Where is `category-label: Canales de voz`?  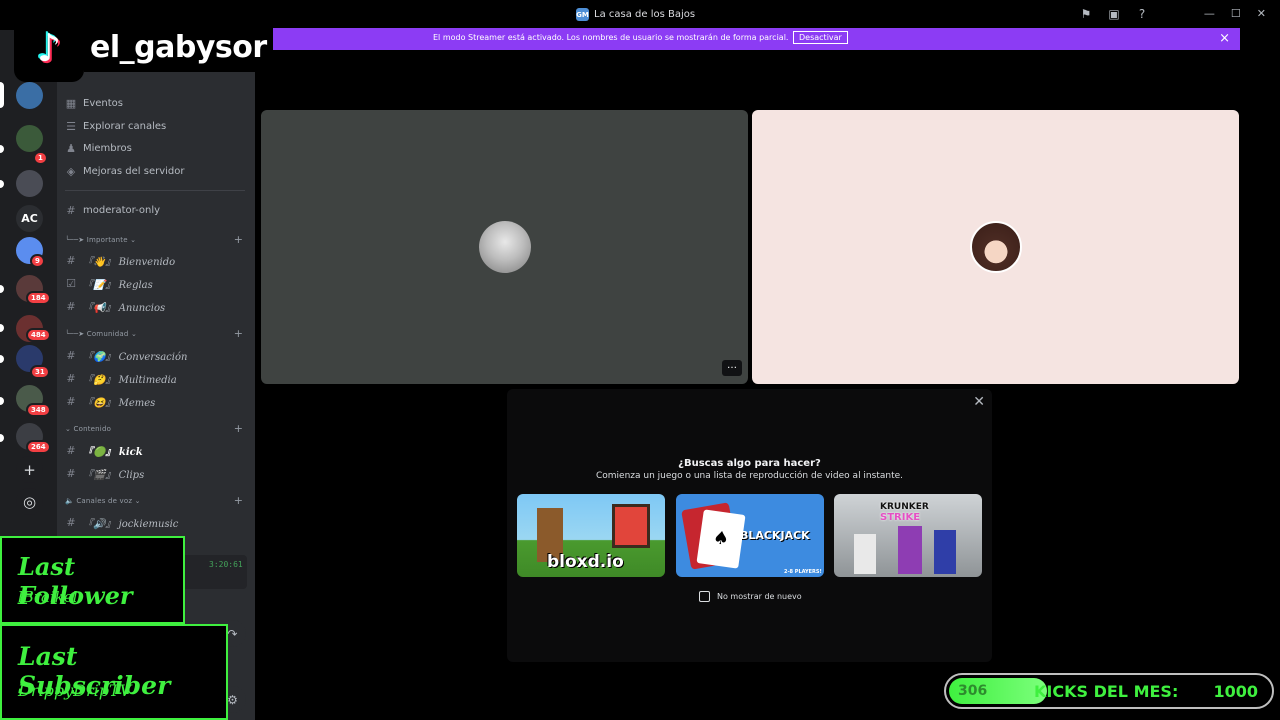
category-label: Canales de voz is located at coordinates (104, 501).